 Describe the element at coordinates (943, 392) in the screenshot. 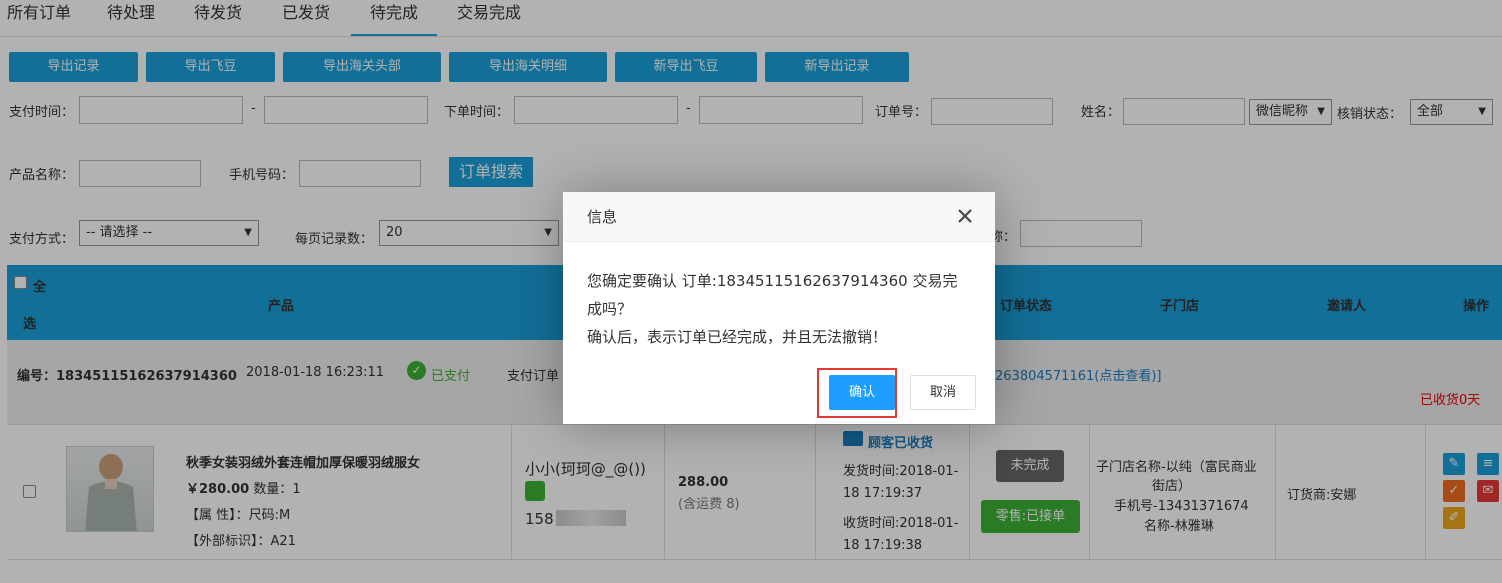

I see `cancel-button: 取消` at that location.